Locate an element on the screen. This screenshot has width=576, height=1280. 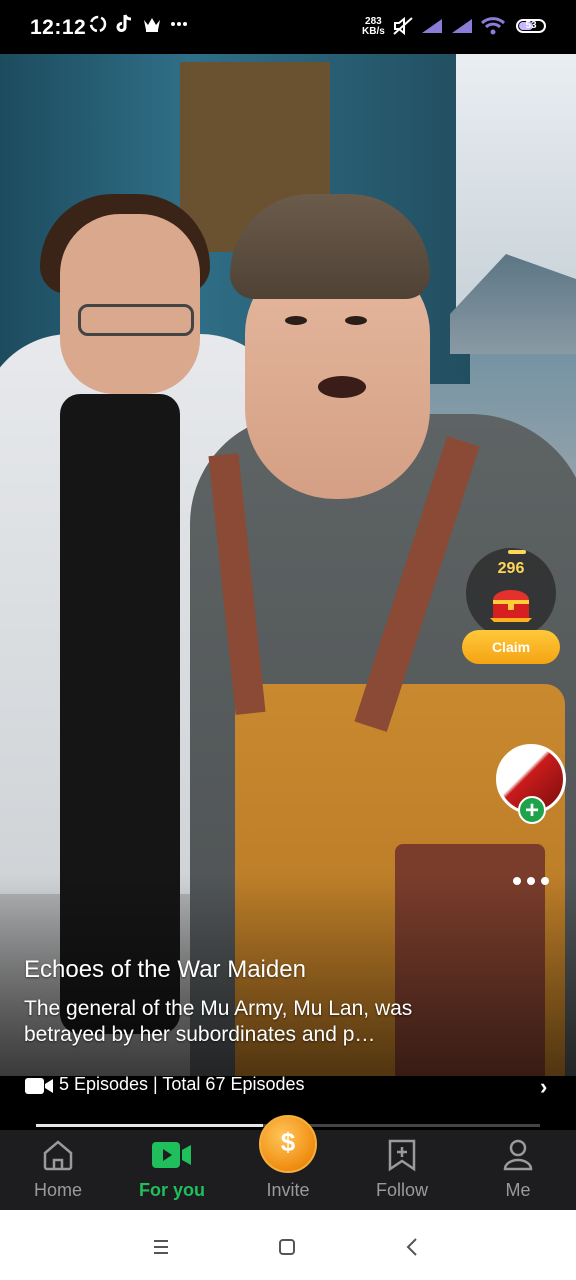
treasure-chest-icon is located at coordinates (511, 606).